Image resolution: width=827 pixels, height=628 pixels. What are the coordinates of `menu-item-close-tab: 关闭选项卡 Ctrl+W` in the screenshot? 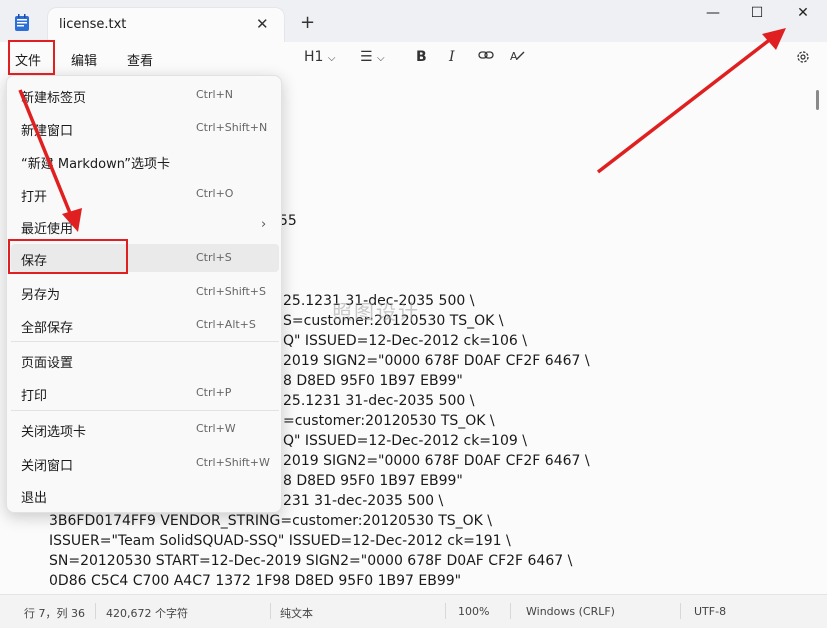 It's located at (145, 429).